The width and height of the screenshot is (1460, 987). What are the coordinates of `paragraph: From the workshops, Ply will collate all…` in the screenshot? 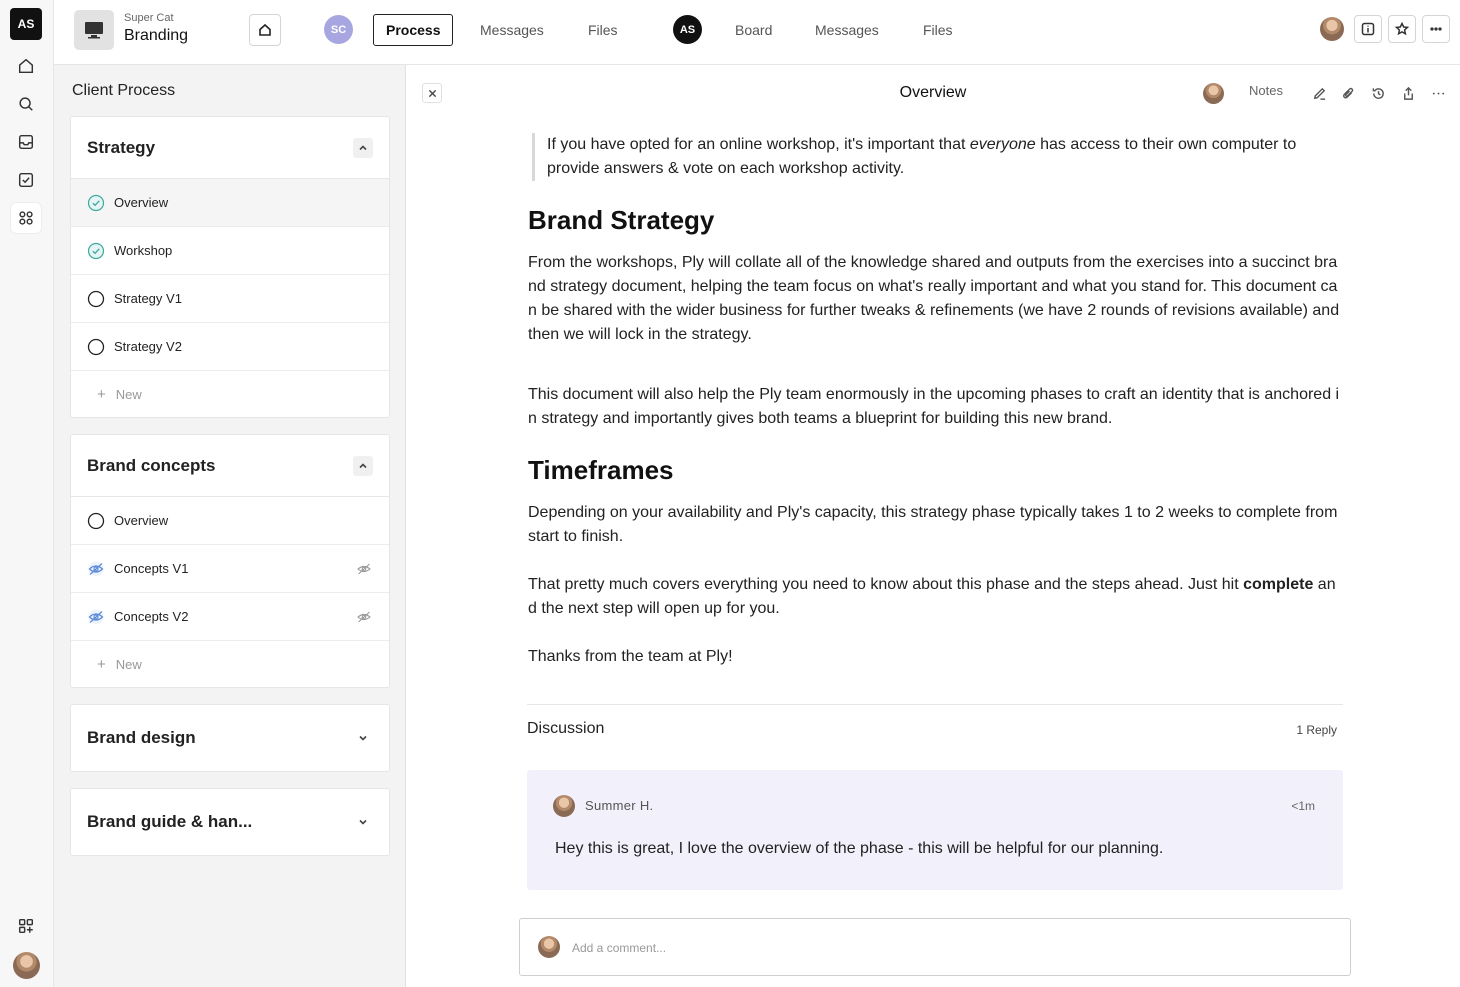 It's located at (934, 298).